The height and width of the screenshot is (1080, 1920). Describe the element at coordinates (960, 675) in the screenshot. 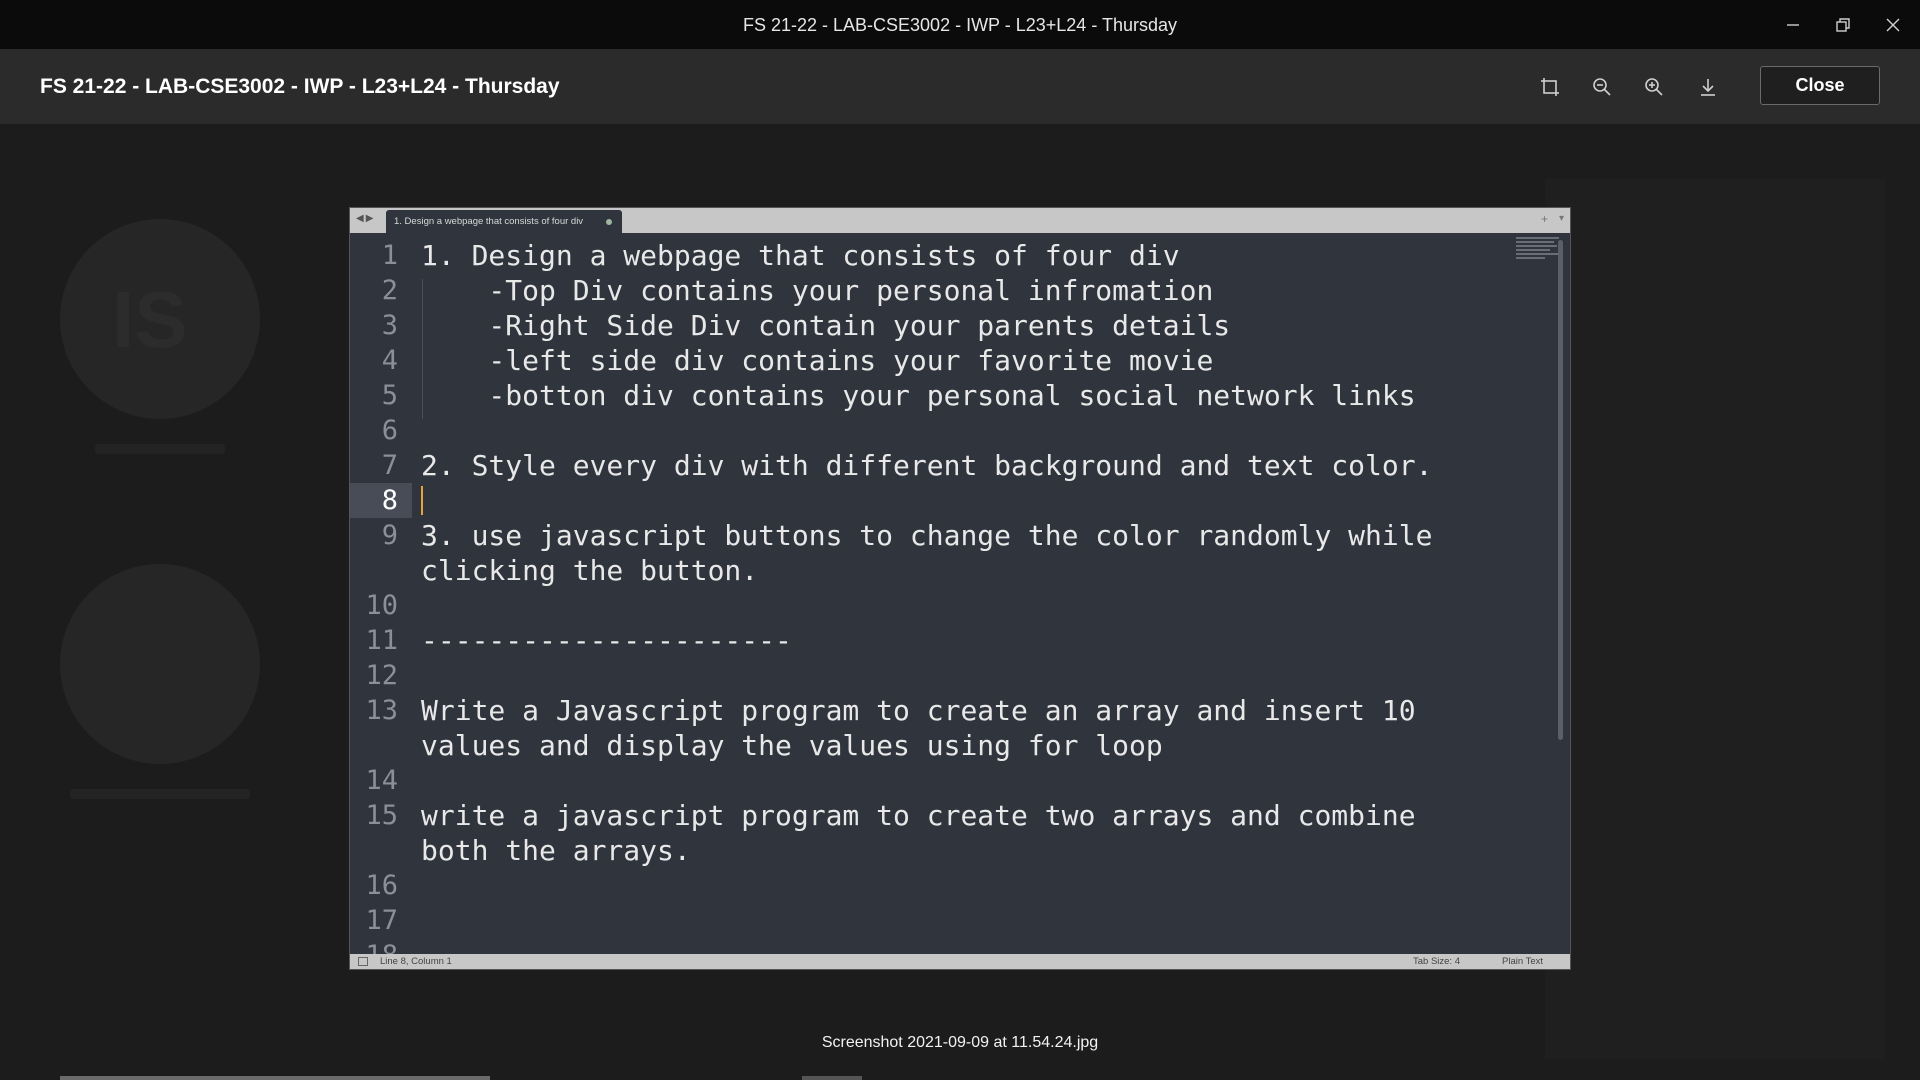

I see `editor-line: 12` at that location.